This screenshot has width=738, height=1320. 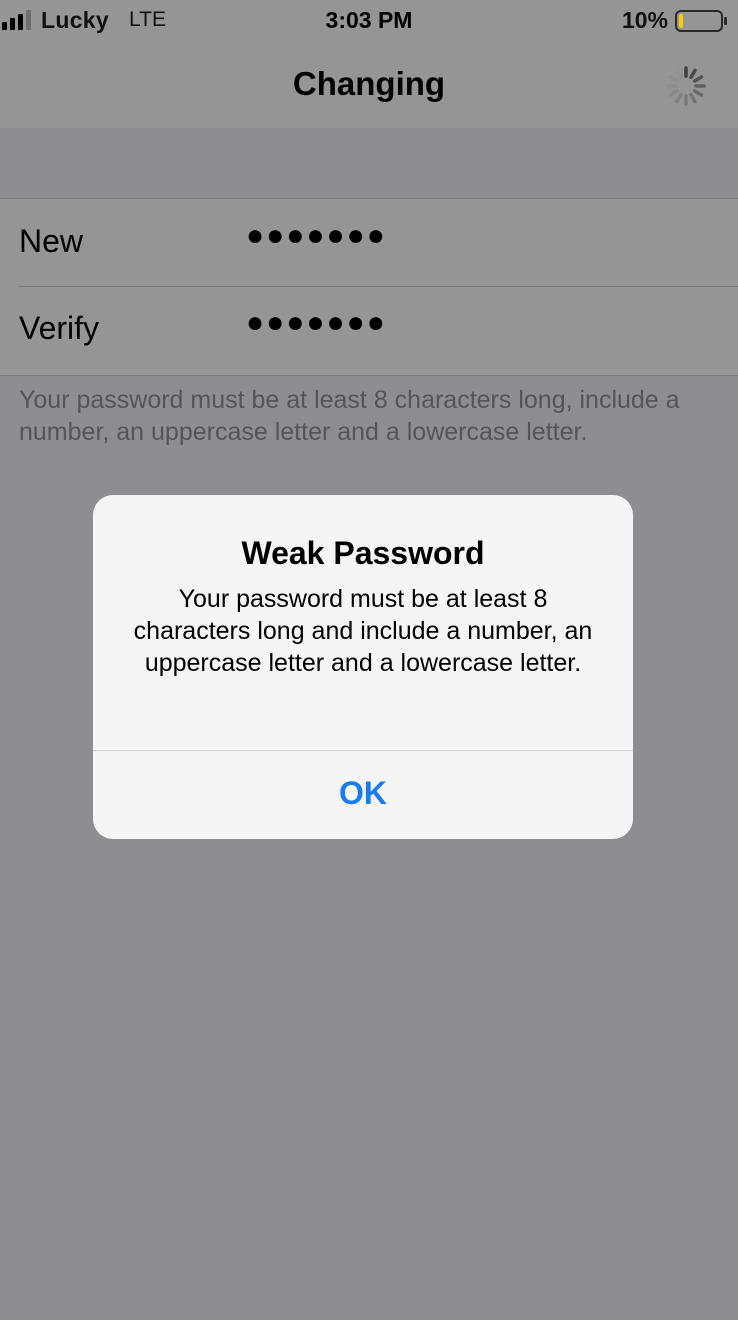 I want to click on new-password-row: New ●●●●●●●, so click(x=369, y=242).